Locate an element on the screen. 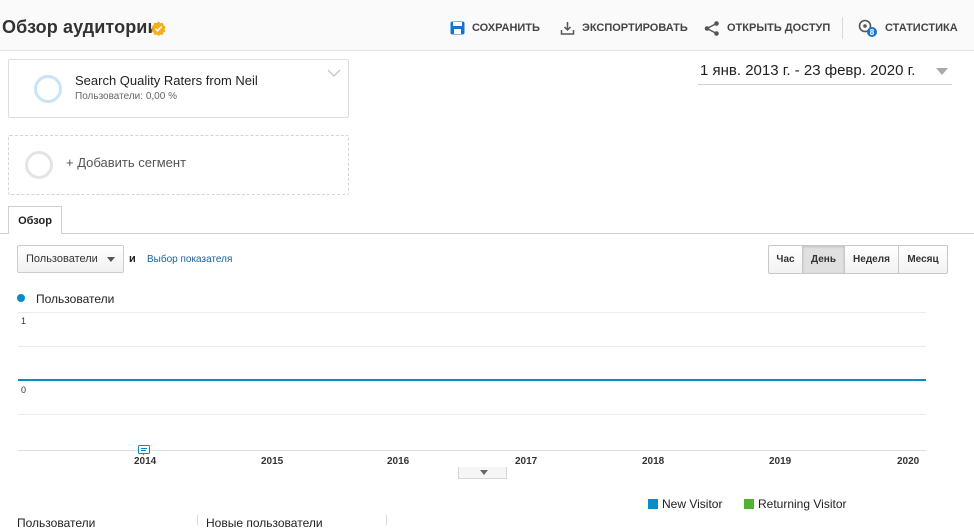 The height and width of the screenshot is (530, 974). chart-collapse-handle is located at coordinates (482, 473).